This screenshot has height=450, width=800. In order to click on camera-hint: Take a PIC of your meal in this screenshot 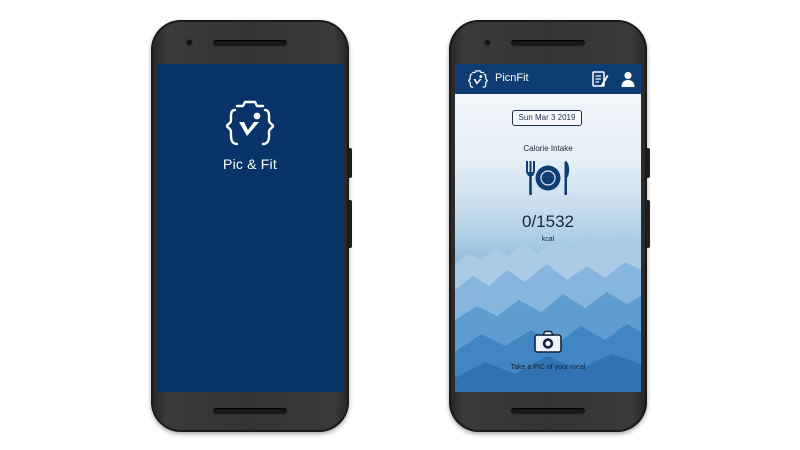, I will do `click(548, 367)`.